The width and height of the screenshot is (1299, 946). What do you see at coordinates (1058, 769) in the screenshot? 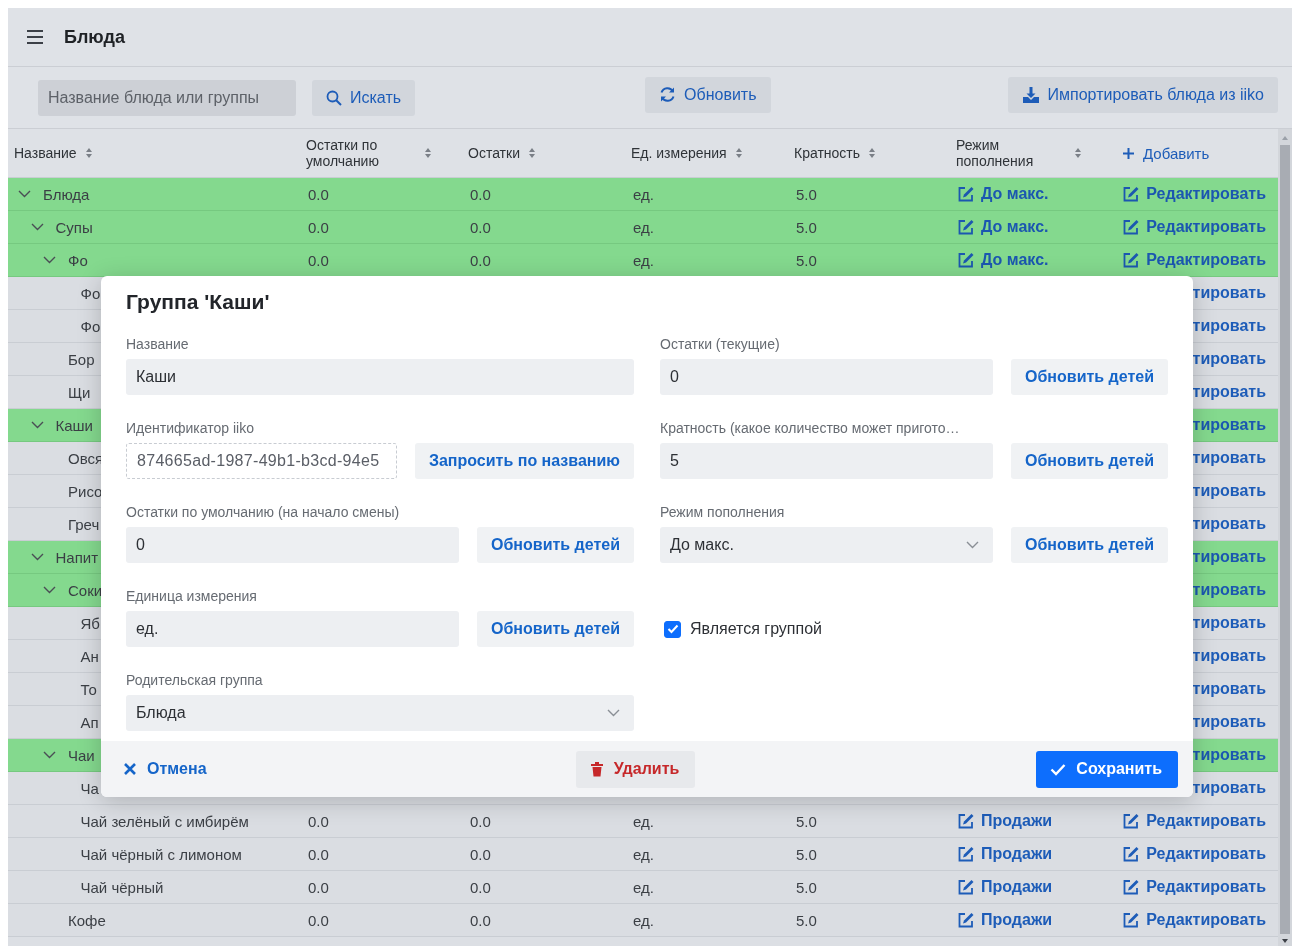
I see `check-icon` at bounding box center [1058, 769].